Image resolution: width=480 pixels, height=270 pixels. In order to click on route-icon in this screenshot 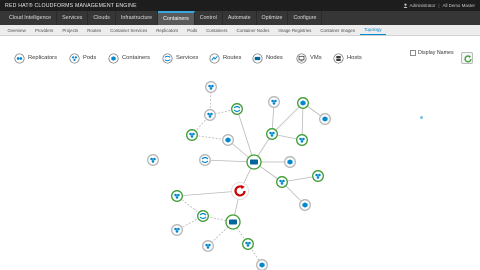, I will do `click(214, 58)`.